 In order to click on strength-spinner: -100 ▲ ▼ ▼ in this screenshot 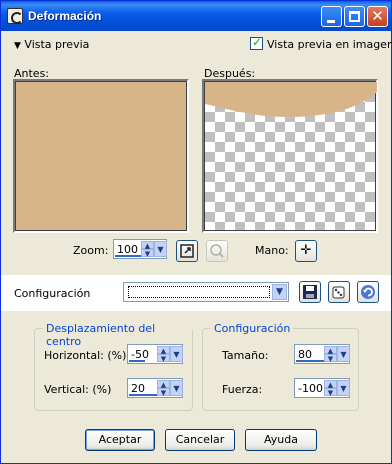, I will do `click(322, 388)`.